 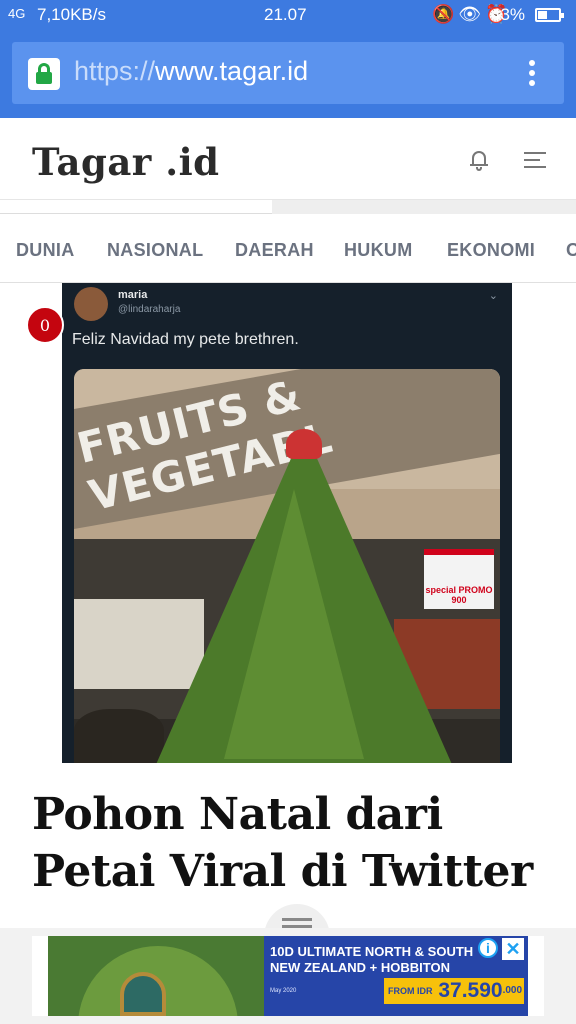 What do you see at coordinates (532, 74) in the screenshot?
I see `overflow-menu-icon` at bounding box center [532, 74].